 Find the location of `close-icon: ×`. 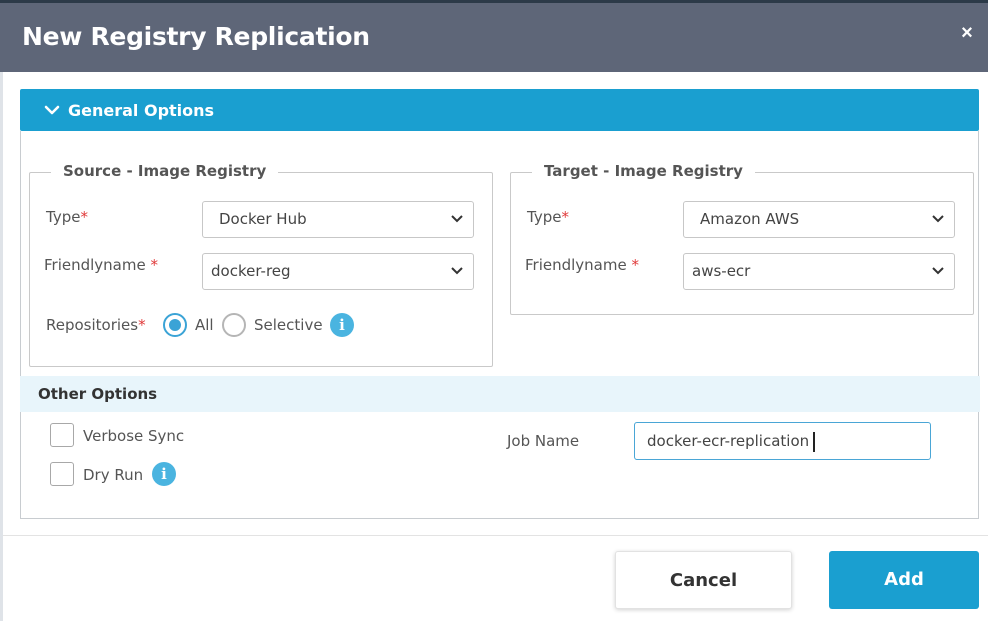

close-icon: × is located at coordinates (967, 33).